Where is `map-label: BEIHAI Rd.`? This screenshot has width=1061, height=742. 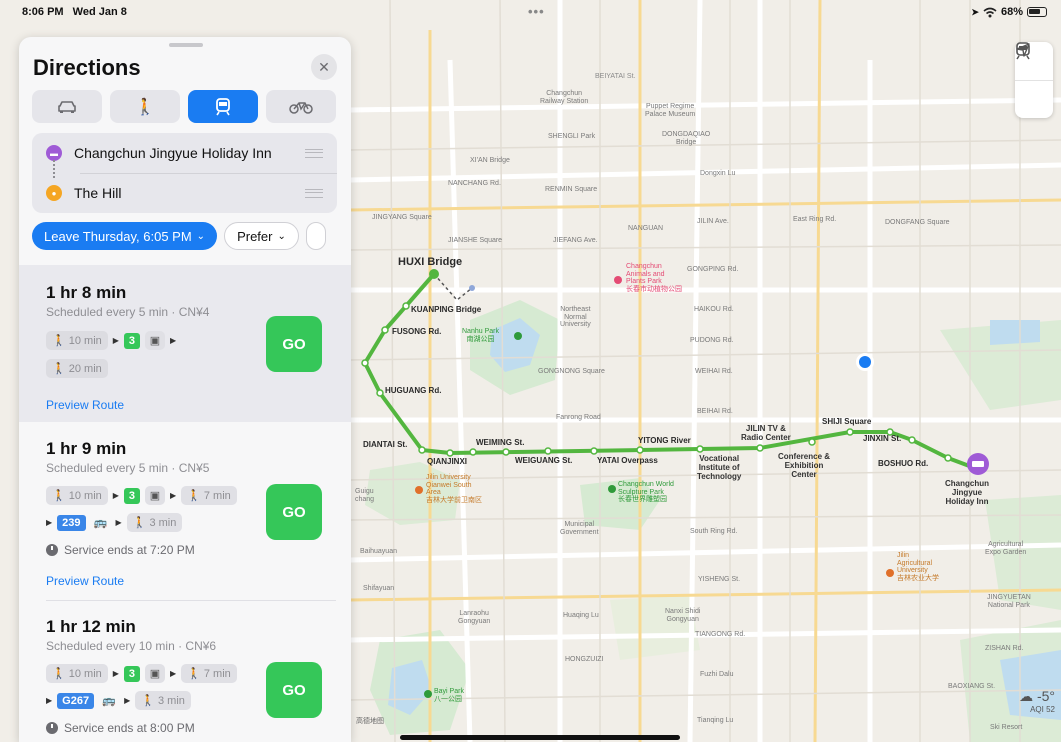 map-label: BEIHAI Rd. is located at coordinates (715, 411).